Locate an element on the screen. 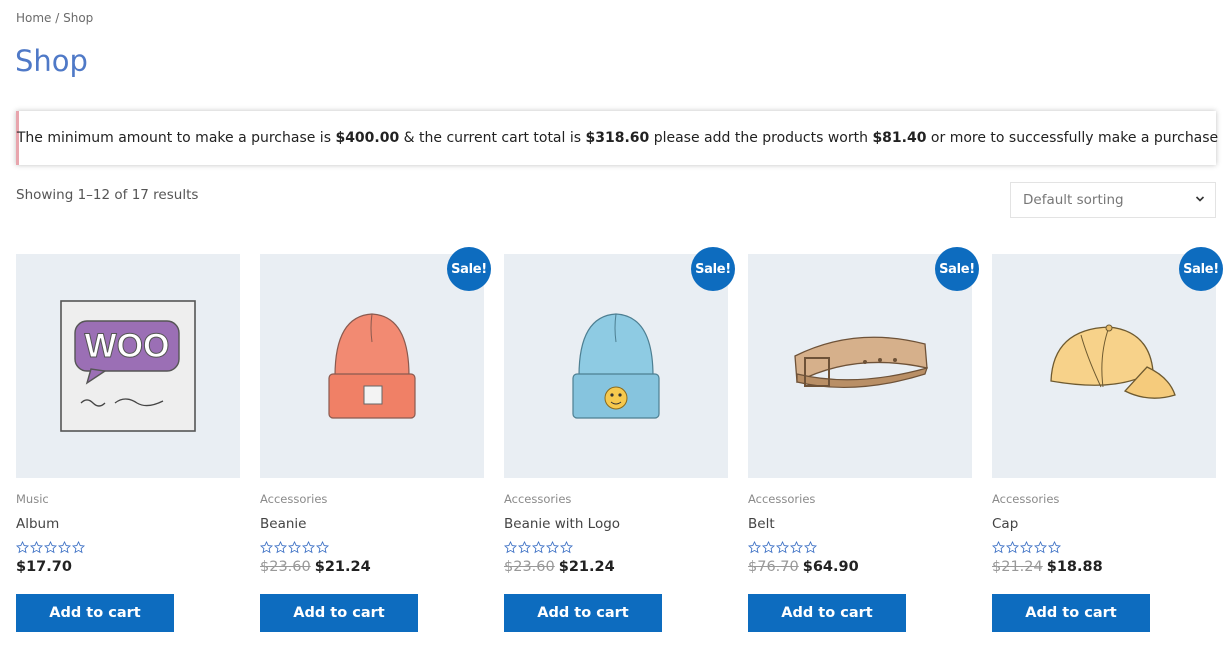 The image size is (1232, 660). sorting-selected-value: Default sorting is located at coordinates (1073, 200).